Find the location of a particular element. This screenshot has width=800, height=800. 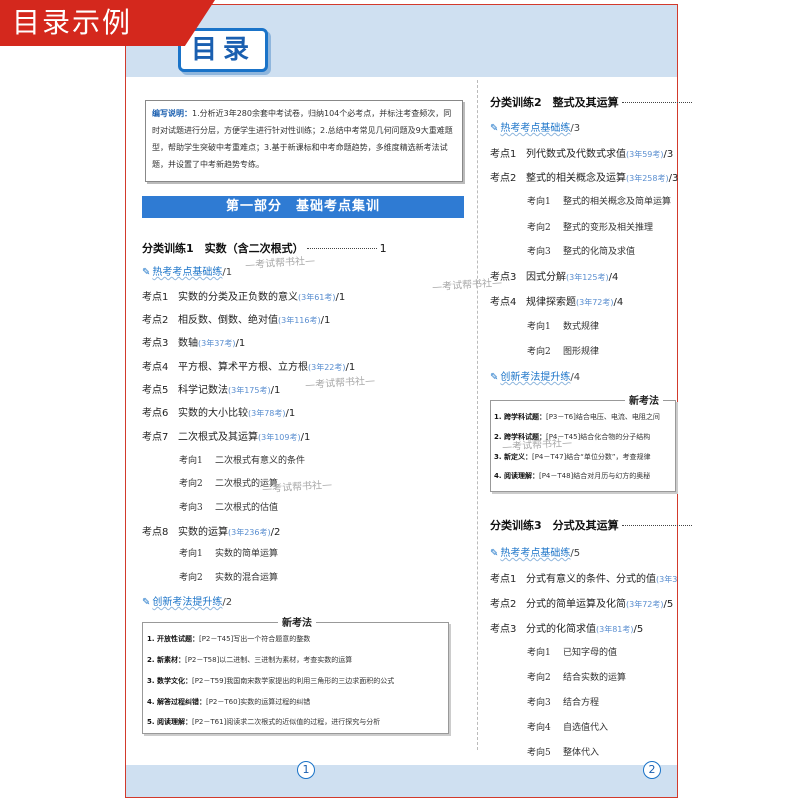

kx-item: 考向2 整式的变形及相关推理 is located at coordinates (590, 226).